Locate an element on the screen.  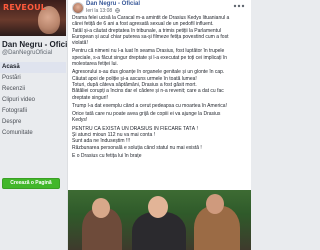
photo-face-right is located at coordinates (215, 204).